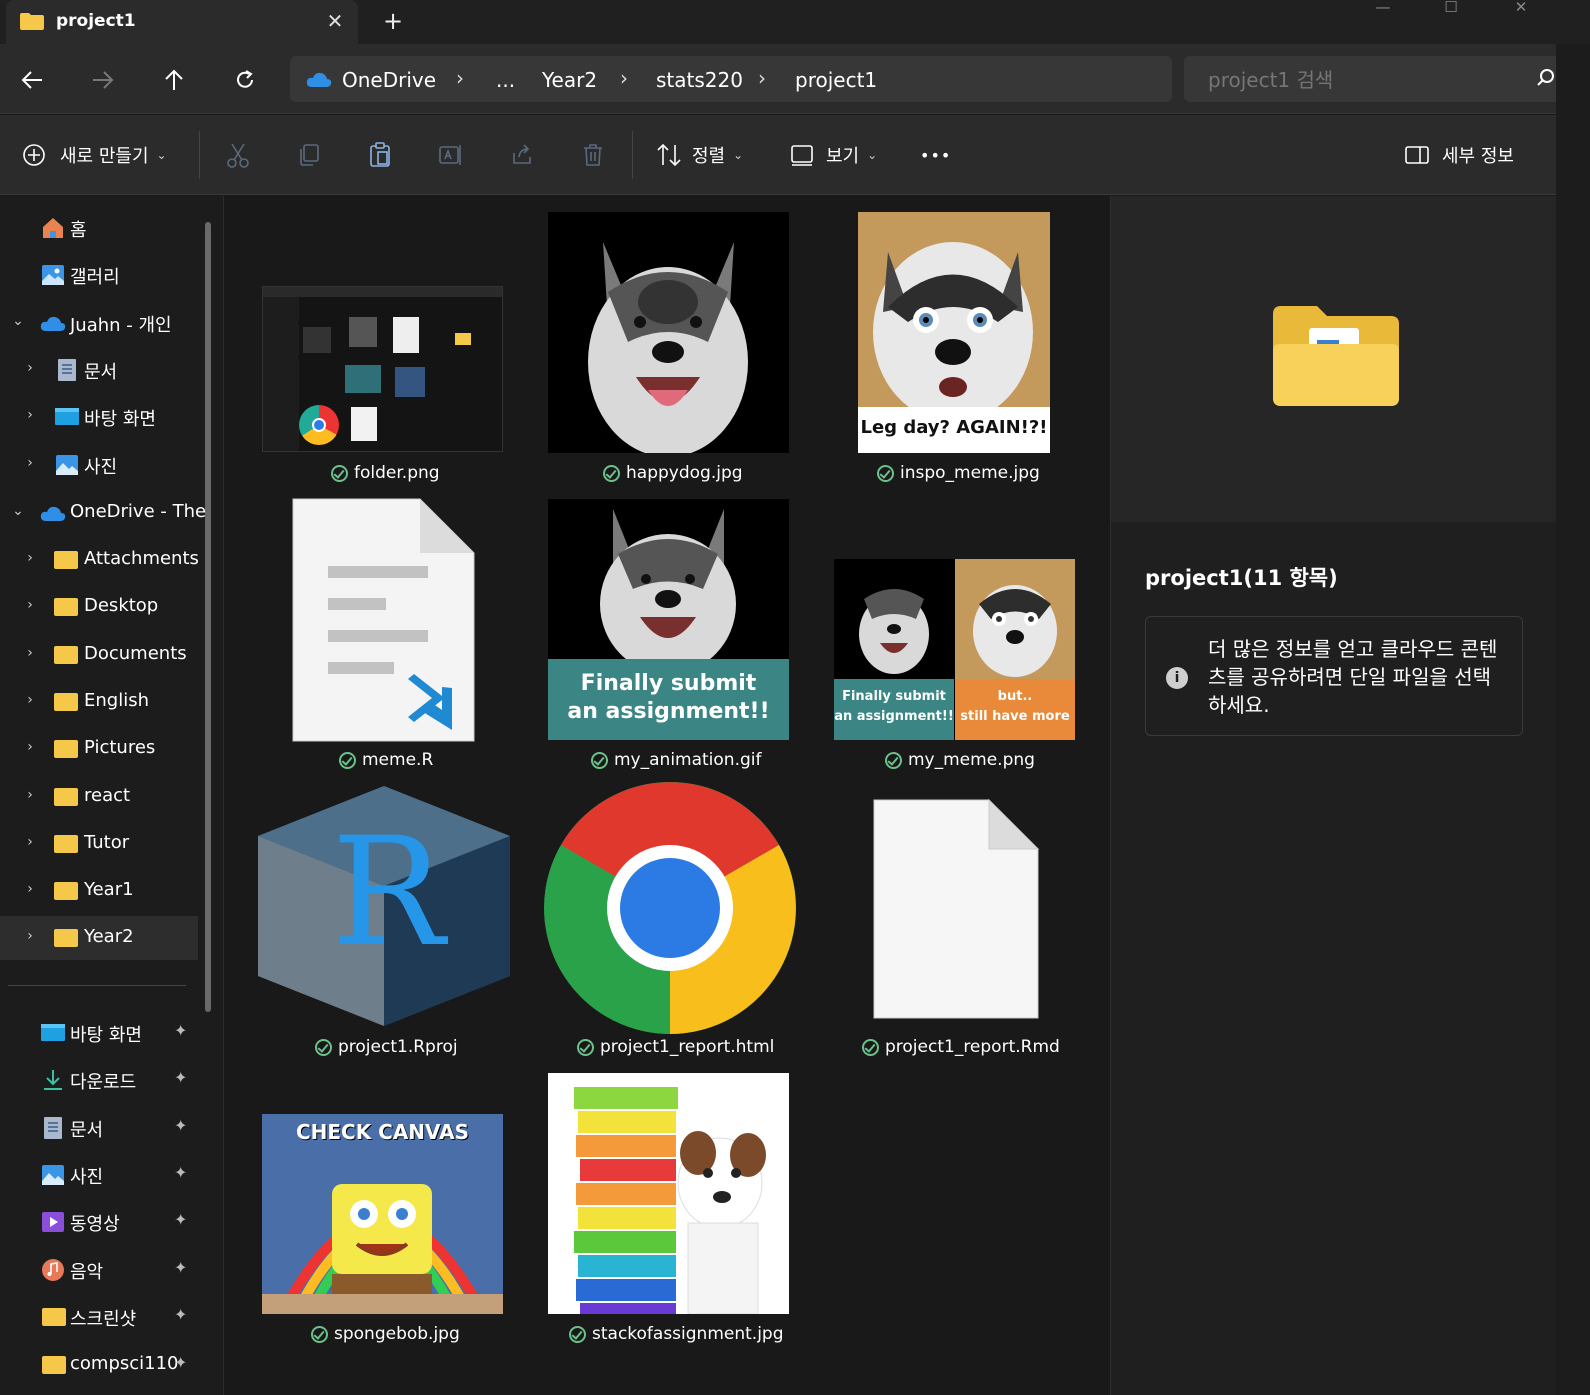  I want to click on sidebar-label: 바탕 화면, so click(120, 419).